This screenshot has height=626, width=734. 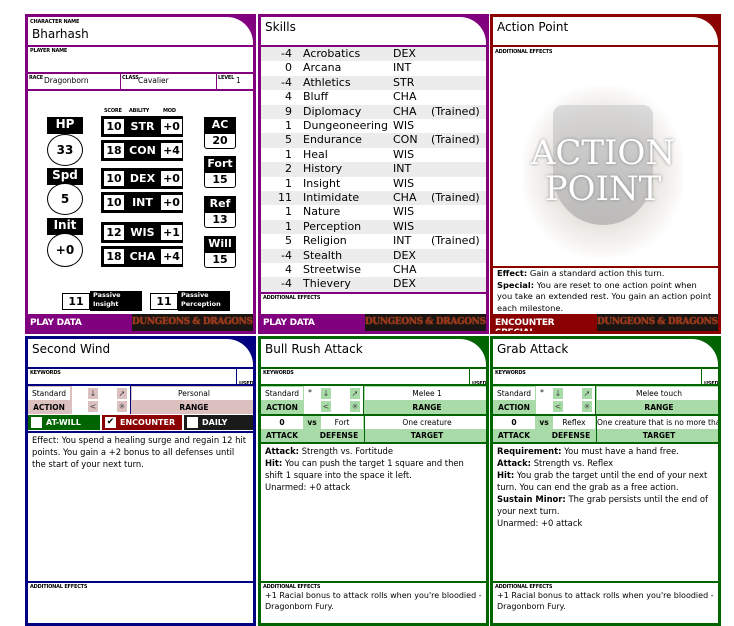 What do you see at coordinates (325, 241) in the screenshot?
I see `skill-name: Religion` at bounding box center [325, 241].